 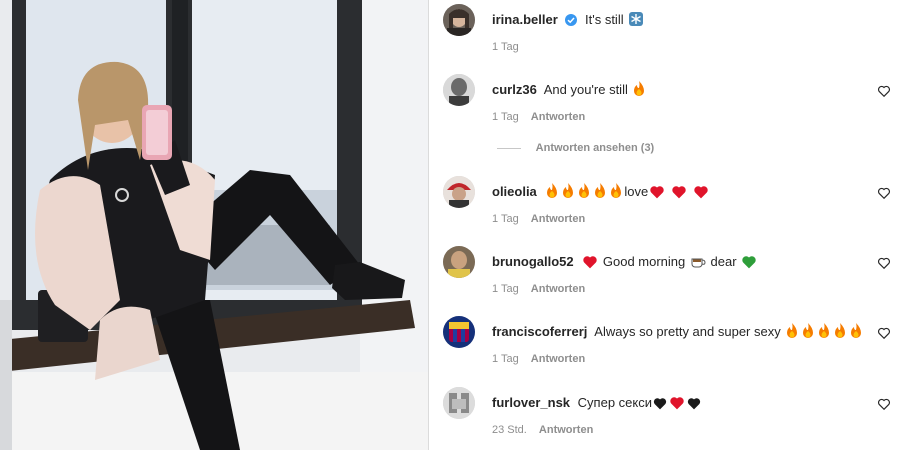 I want to click on username: furlover_nsk, so click(x=531, y=402).